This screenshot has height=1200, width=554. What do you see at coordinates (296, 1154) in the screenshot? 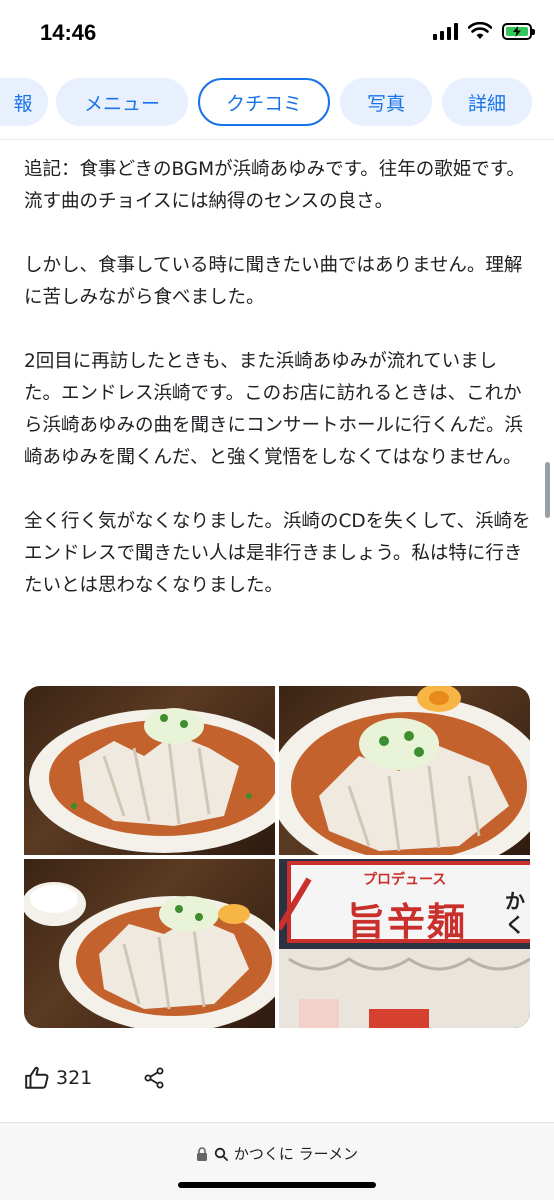
I see `address-text: かつくに ラーメン` at bounding box center [296, 1154].